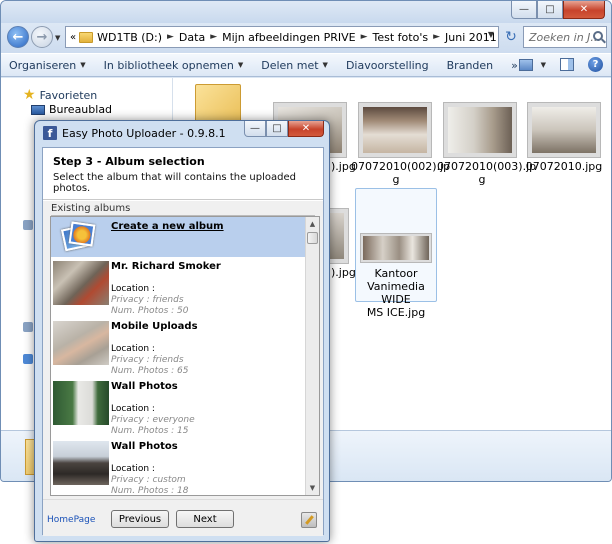  What do you see at coordinates (255, 129) in the screenshot?
I see `dialog-minimize-button: —` at bounding box center [255, 129].